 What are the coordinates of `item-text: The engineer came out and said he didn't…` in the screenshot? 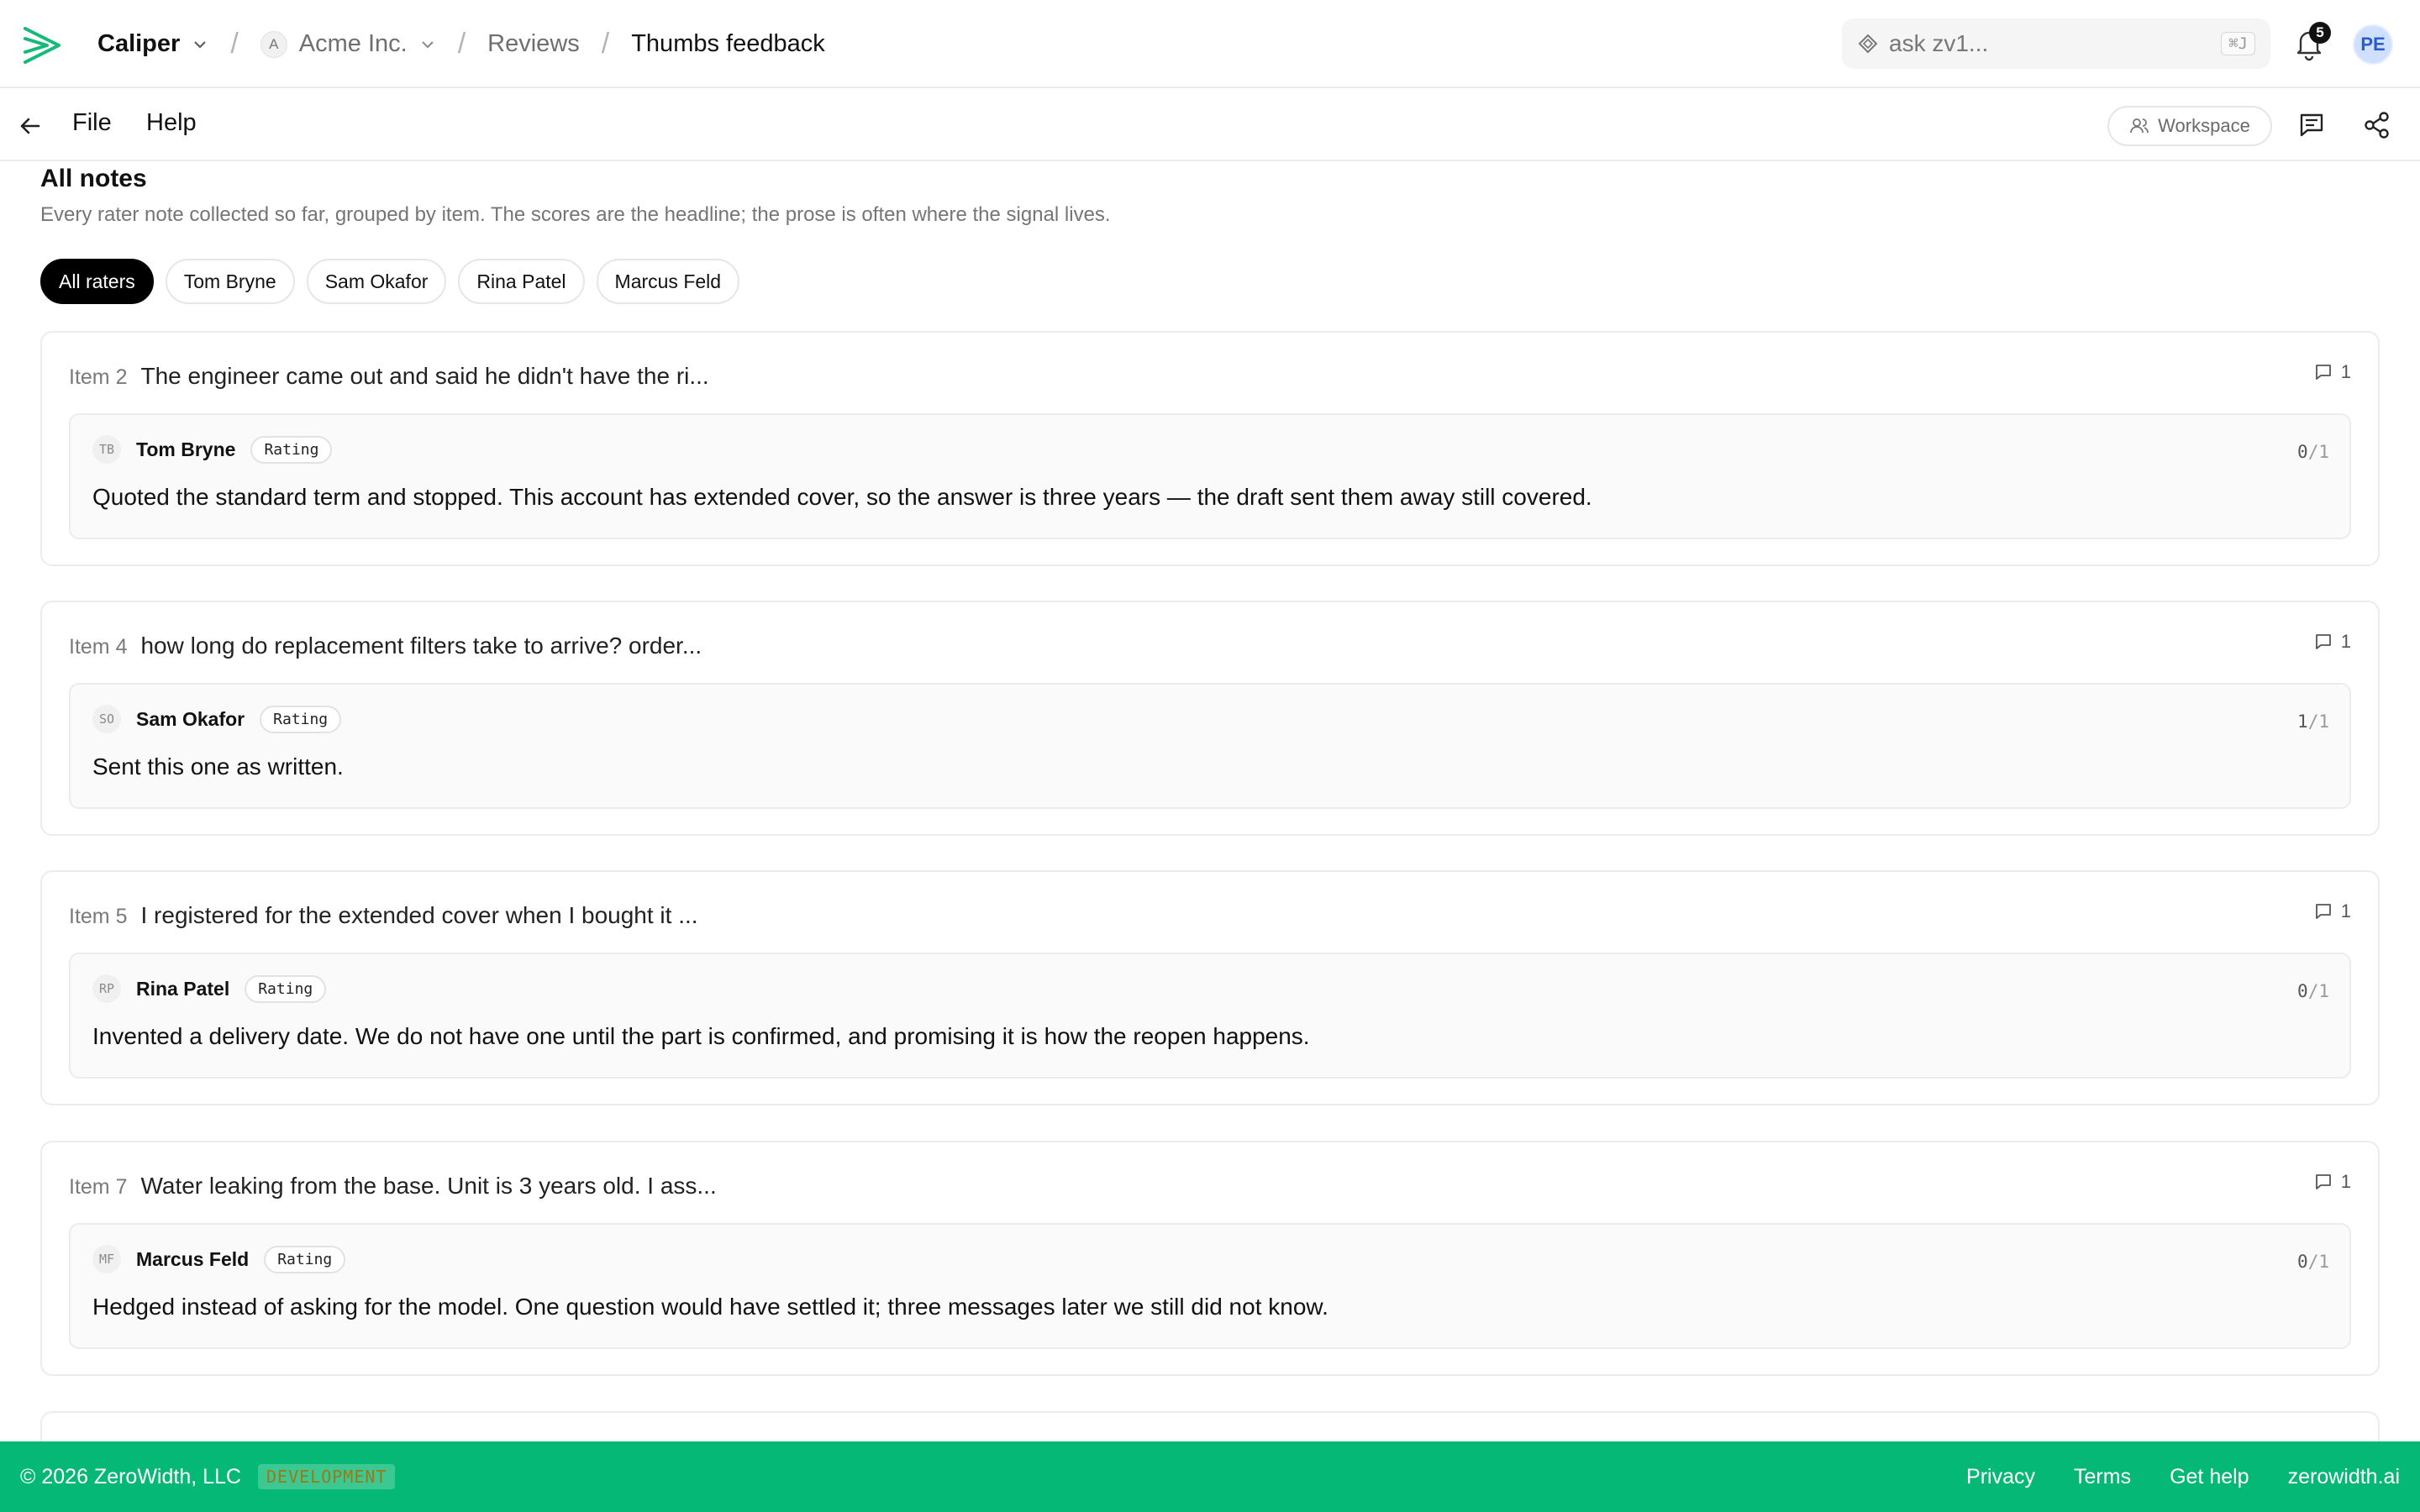 It's located at (424, 376).